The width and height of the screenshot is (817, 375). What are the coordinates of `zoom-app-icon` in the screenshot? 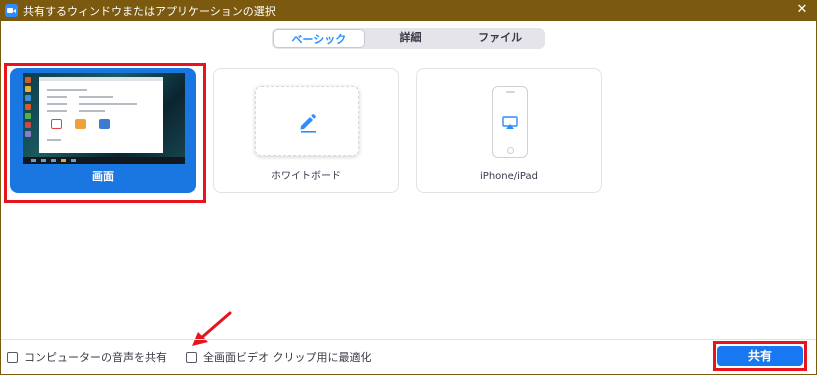 It's located at (11, 10).